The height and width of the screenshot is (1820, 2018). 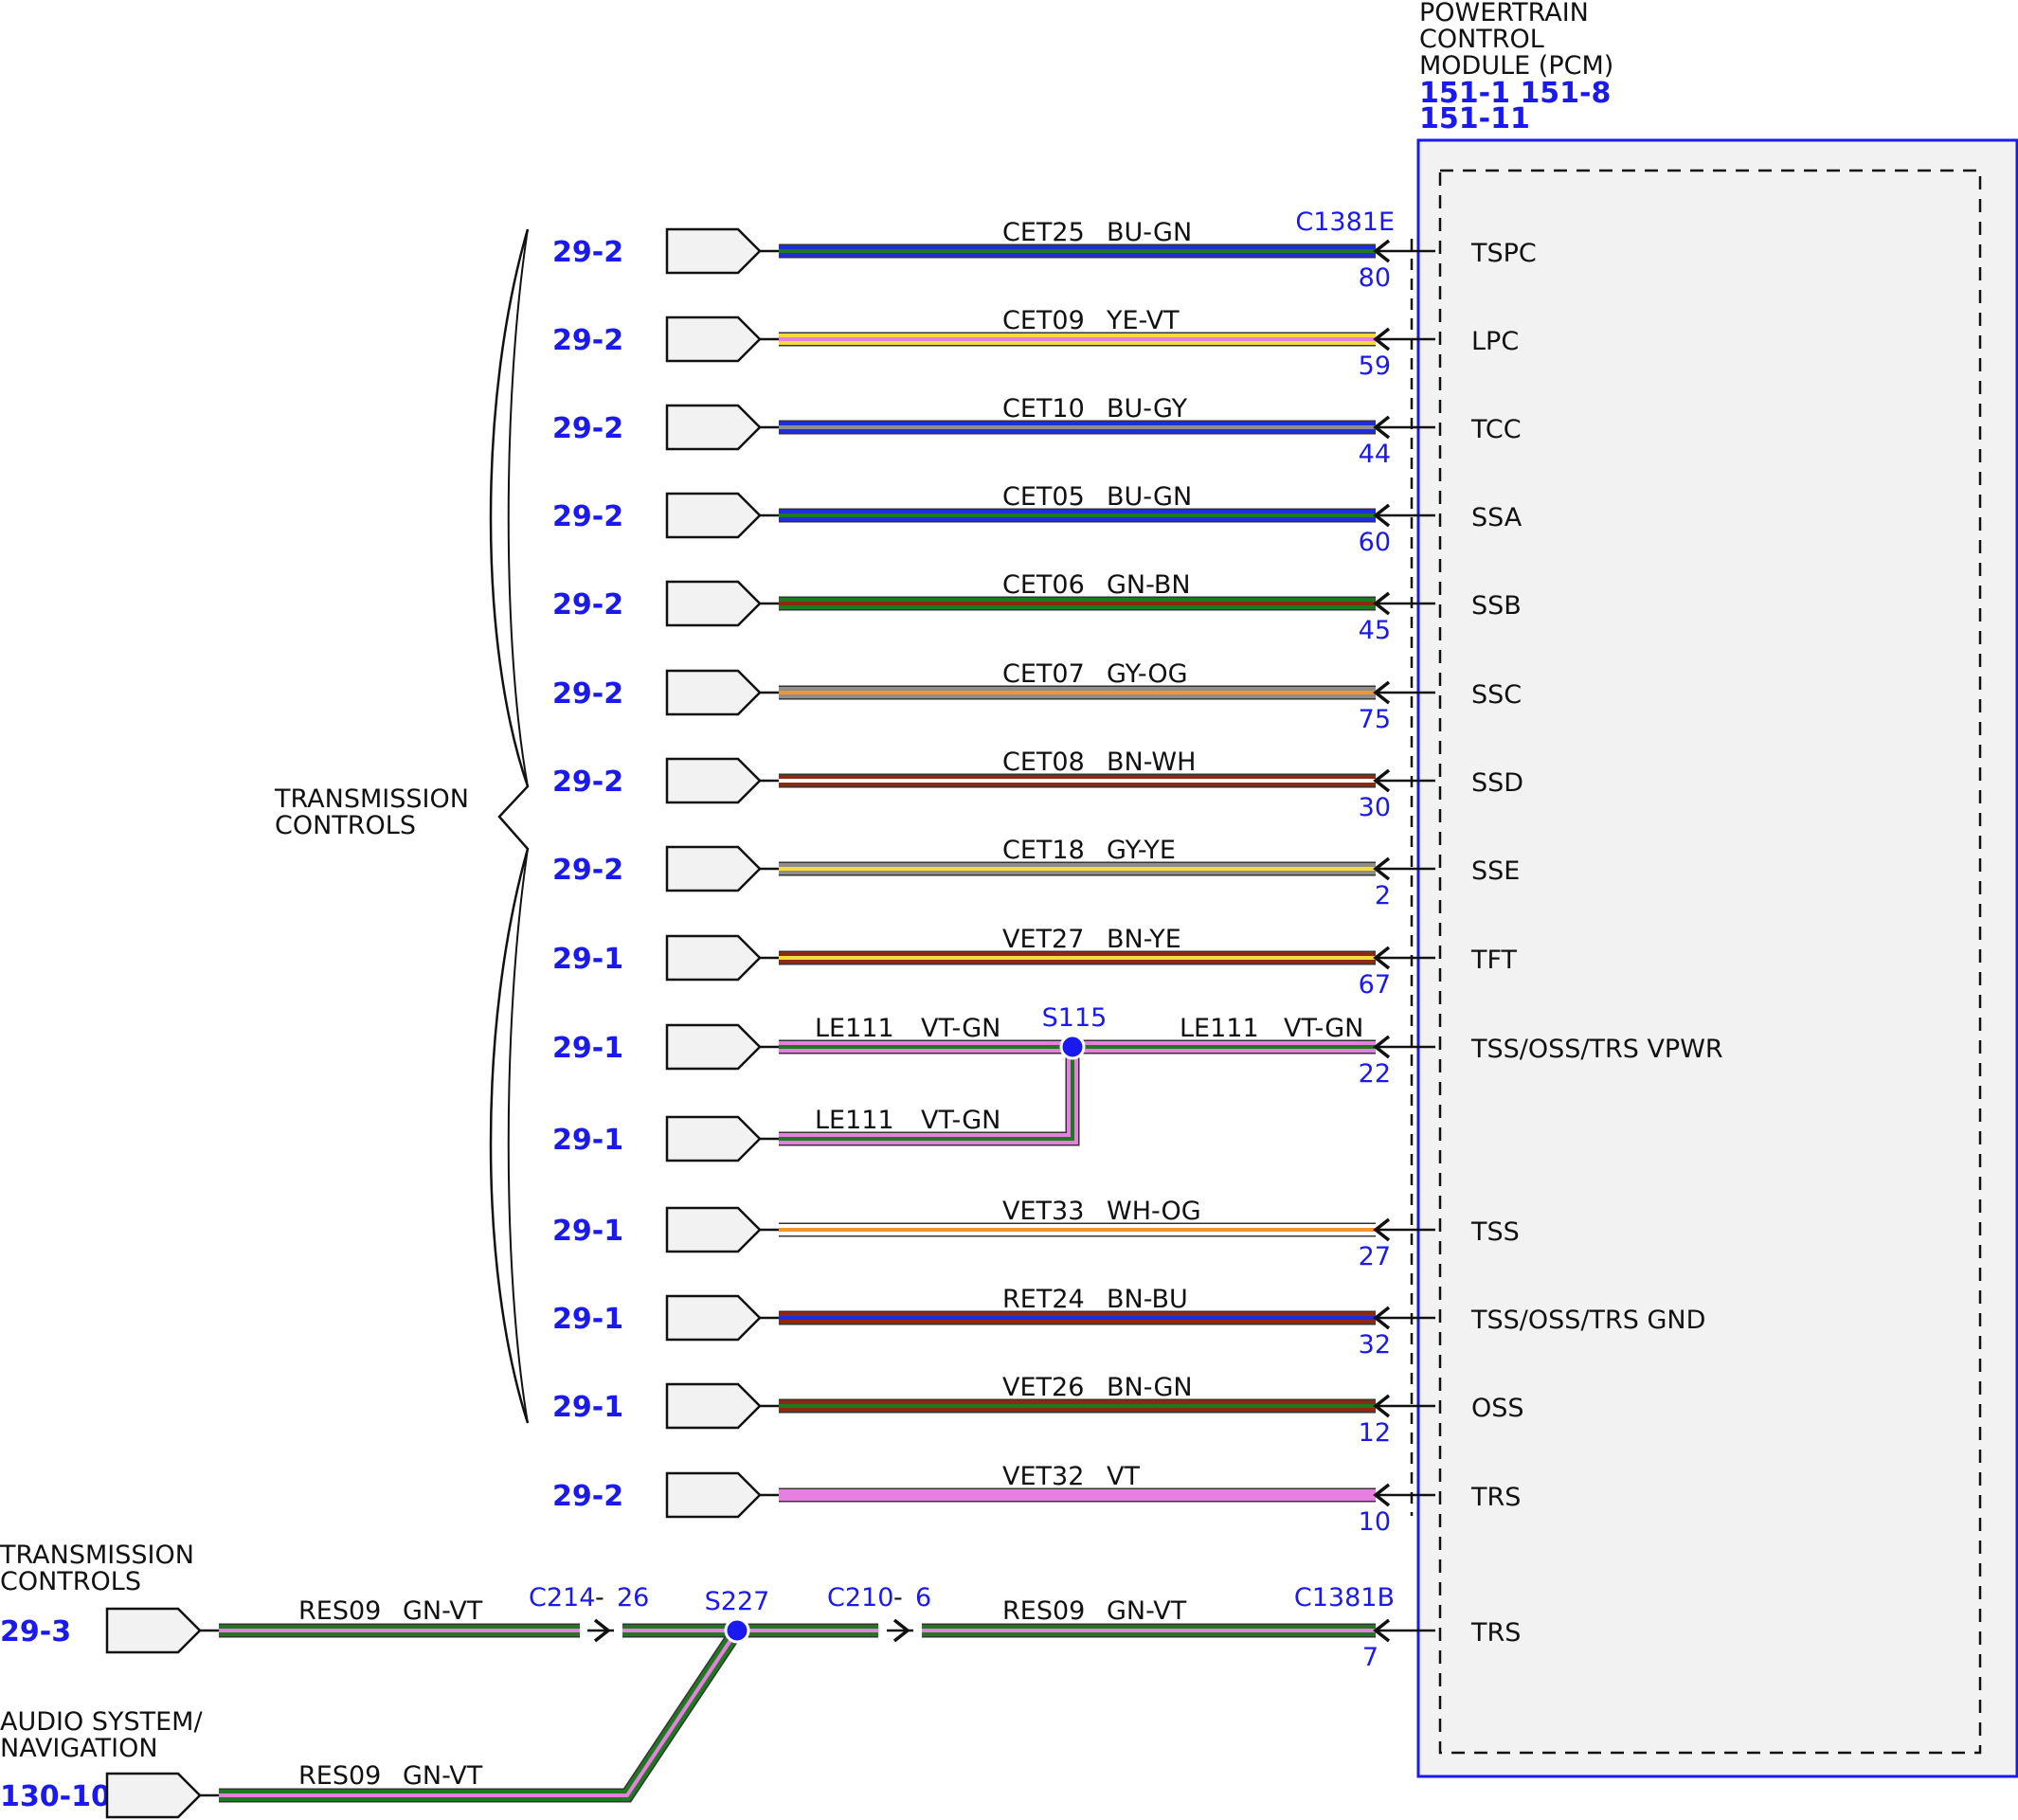 I want to click on signal-name: TCC, so click(x=1496, y=430).